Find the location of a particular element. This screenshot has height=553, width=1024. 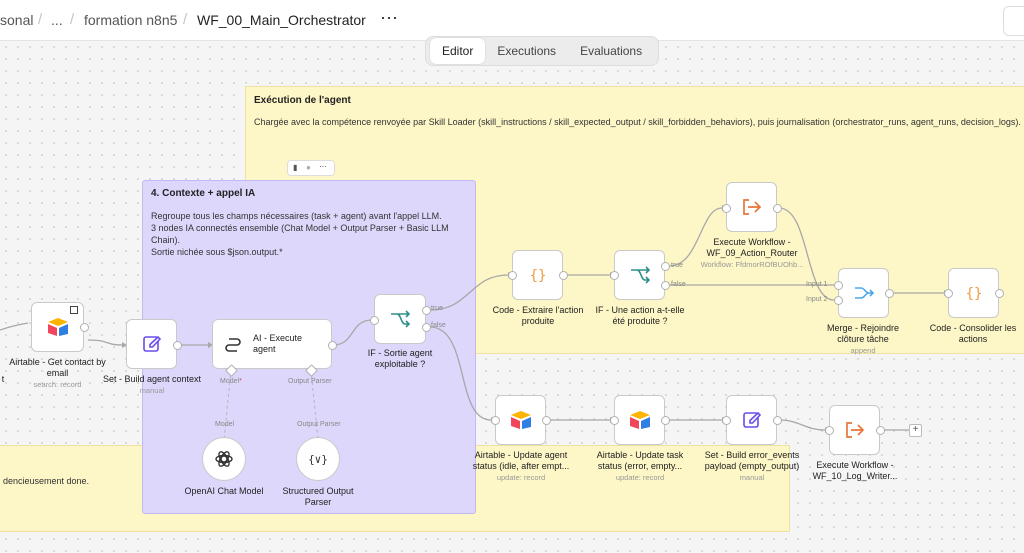

execute-workflow-log-writer-node is located at coordinates (854, 430).